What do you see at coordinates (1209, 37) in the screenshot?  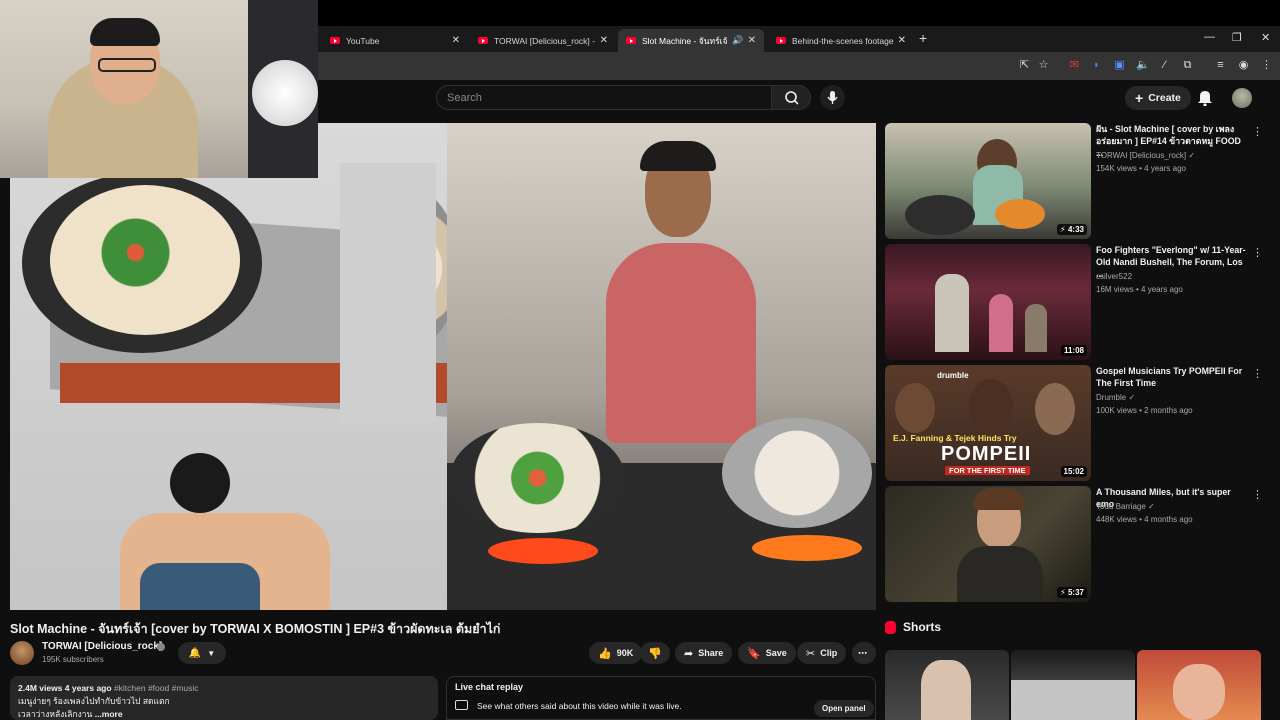 I see `minimize-icon: —` at bounding box center [1209, 37].